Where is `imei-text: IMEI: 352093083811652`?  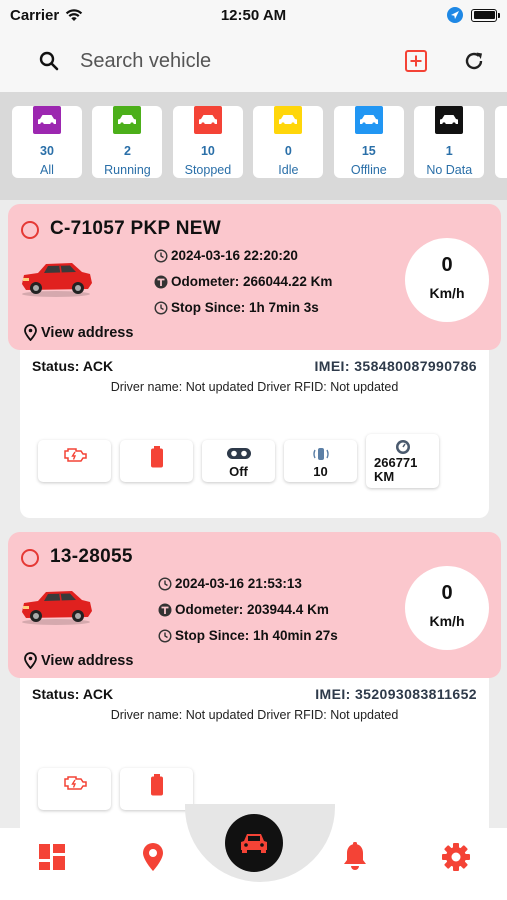
imei-text: IMEI: 352093083811652 is located at coordinates (396, 694).